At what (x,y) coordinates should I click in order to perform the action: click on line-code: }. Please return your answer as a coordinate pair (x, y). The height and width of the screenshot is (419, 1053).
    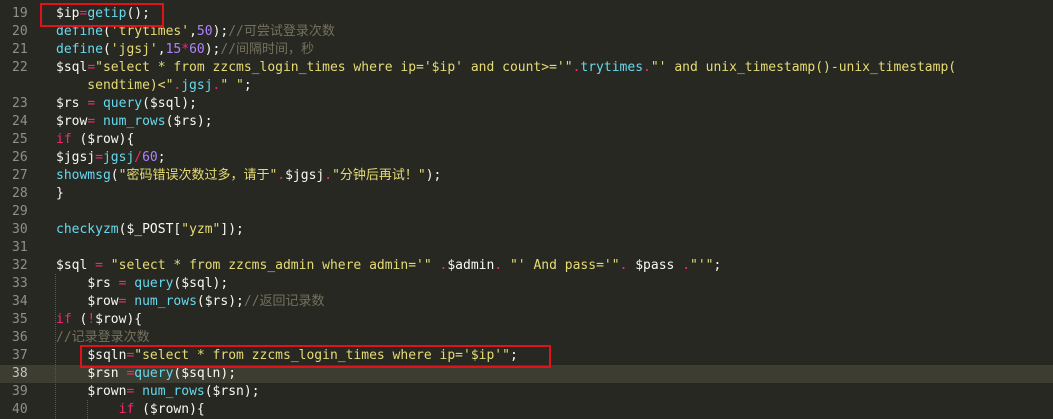
    Looking at the image, I should click on (60, 194).